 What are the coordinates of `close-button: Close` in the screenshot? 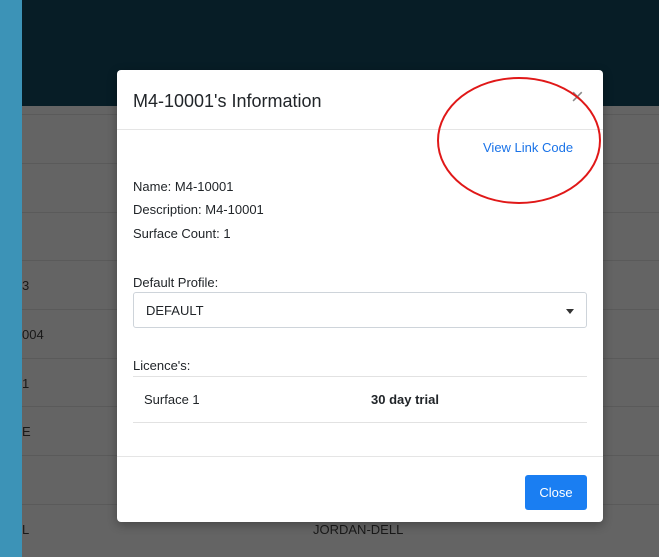 It's located at (556, 492).